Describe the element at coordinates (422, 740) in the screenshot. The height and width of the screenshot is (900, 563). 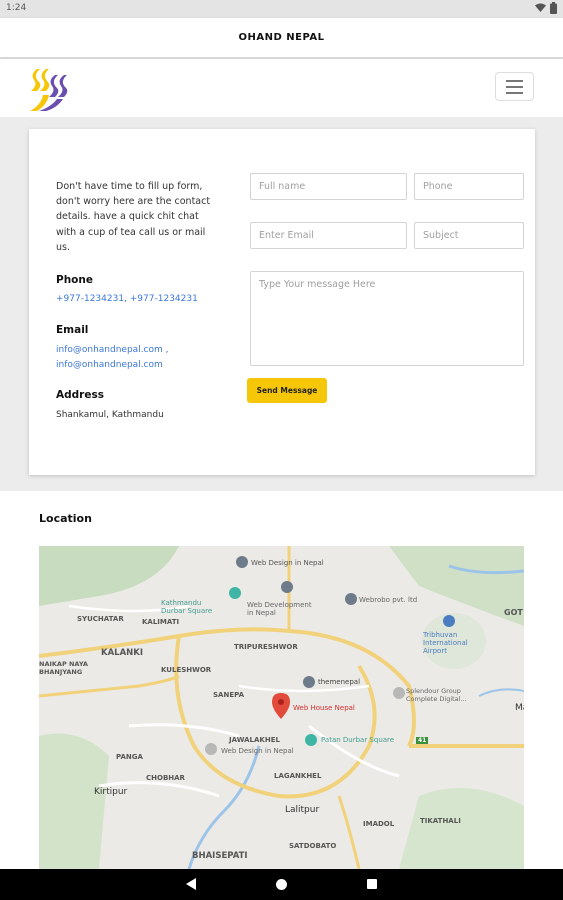
I see `map-label-road-41: 41` at that location.